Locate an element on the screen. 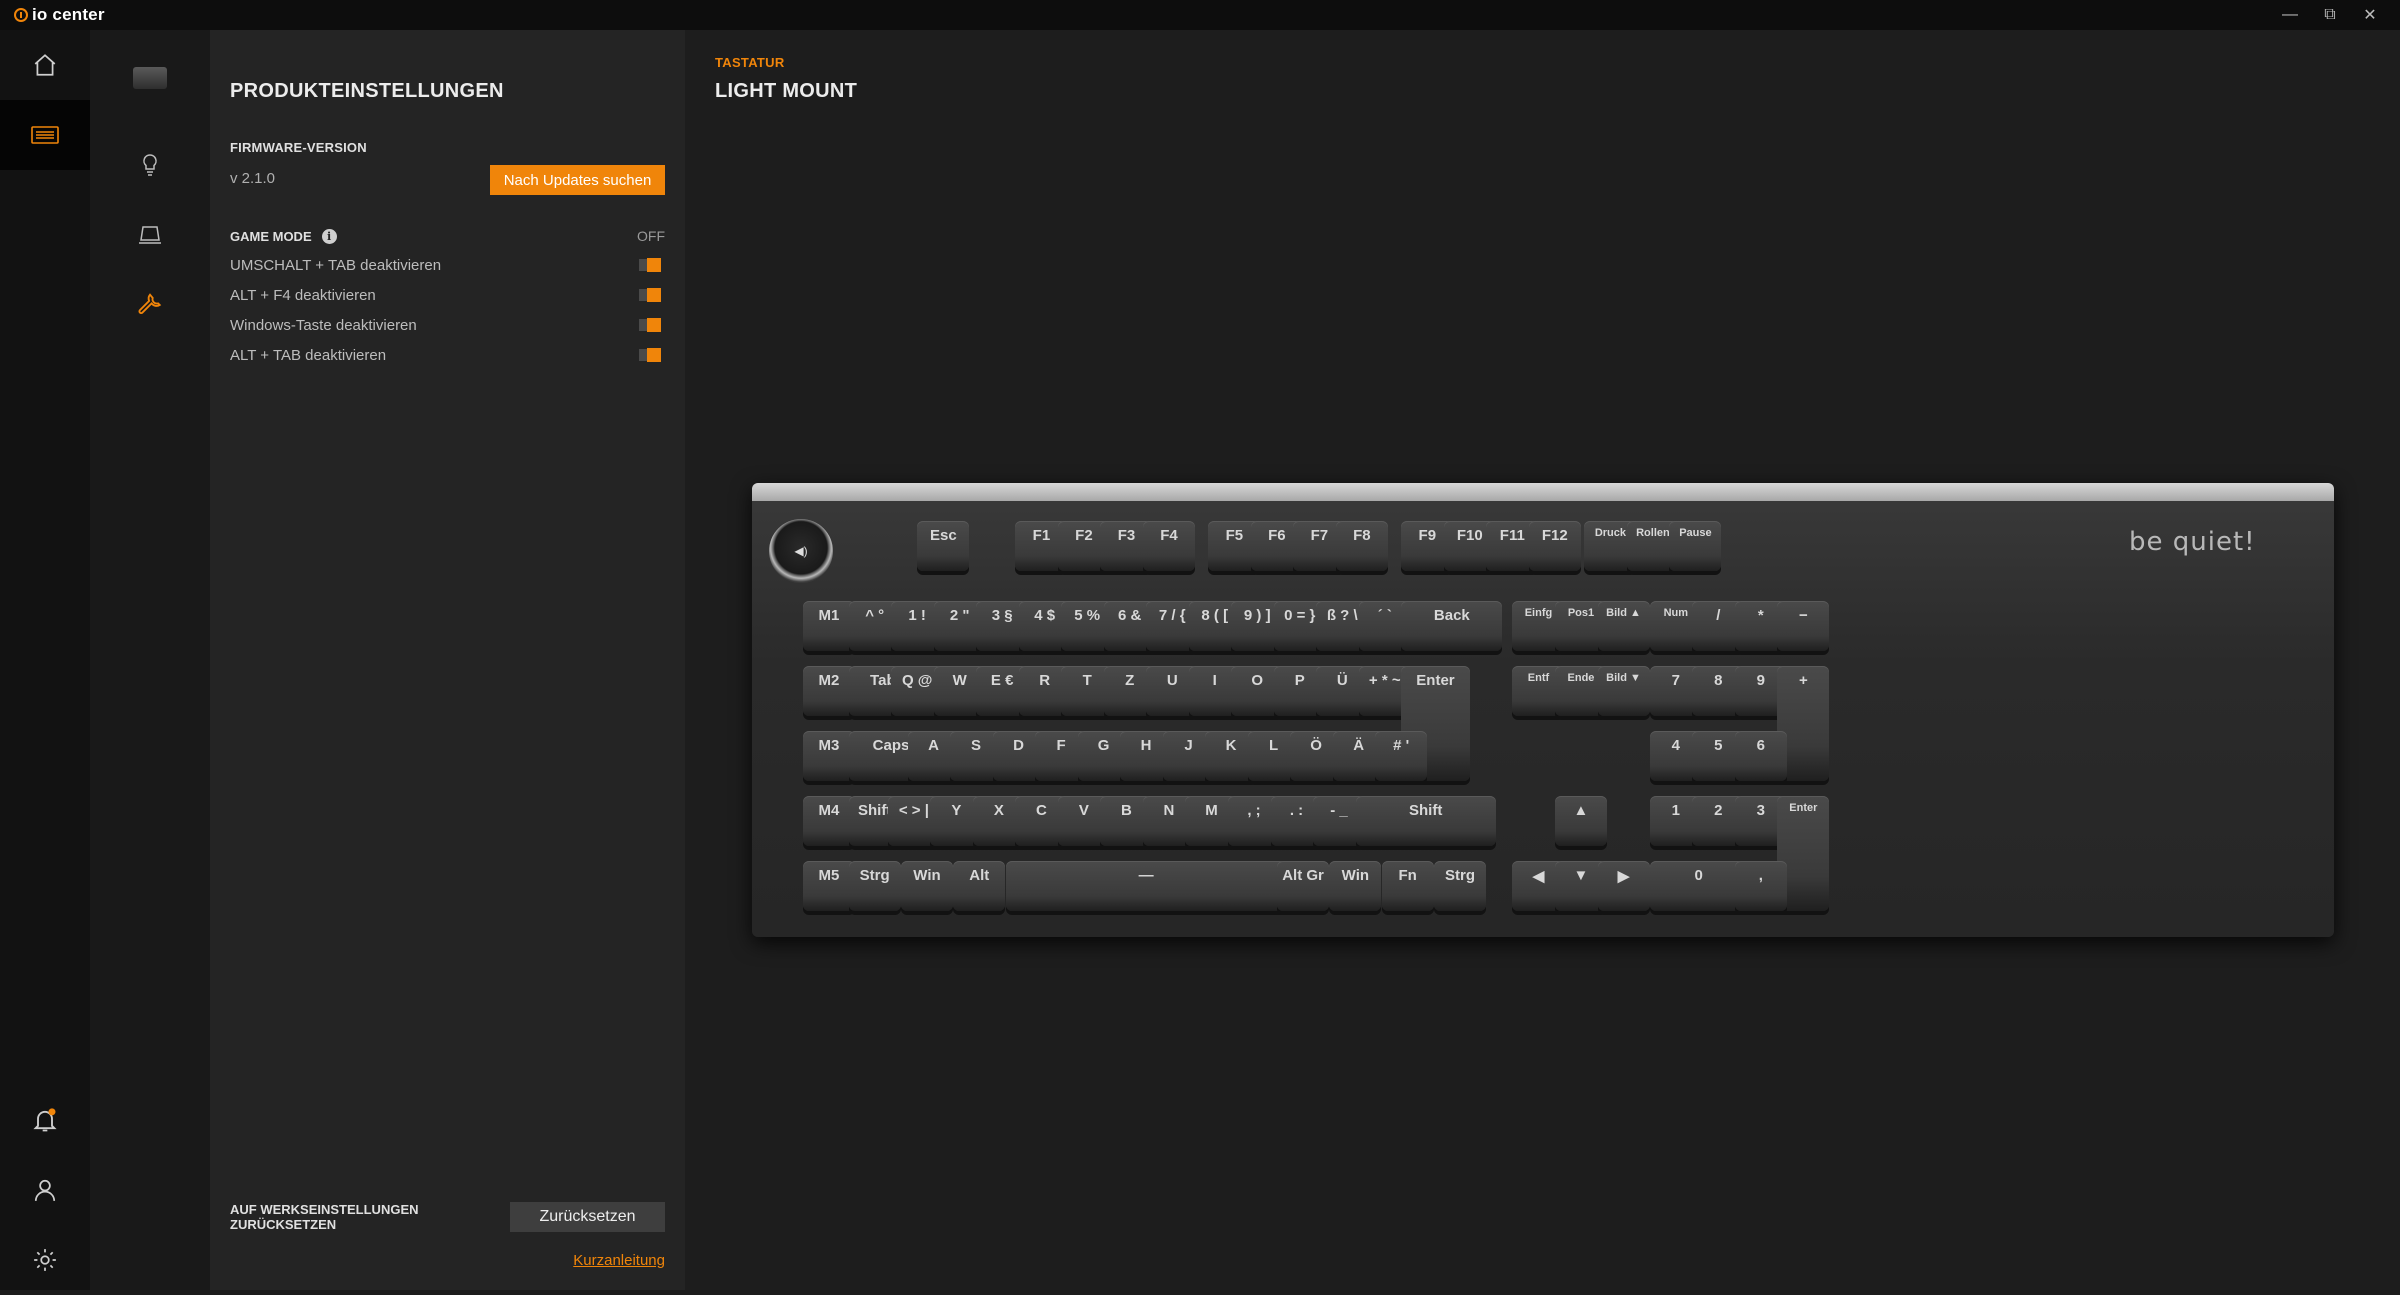  subnav-profile is located at coordinates (150, 235).